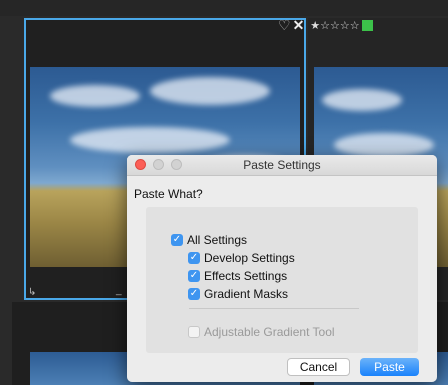  What do you see at coordinates (284, 25) in the screenshot?
I see `heart-icon: ♡` at bounding box center [284, 25].